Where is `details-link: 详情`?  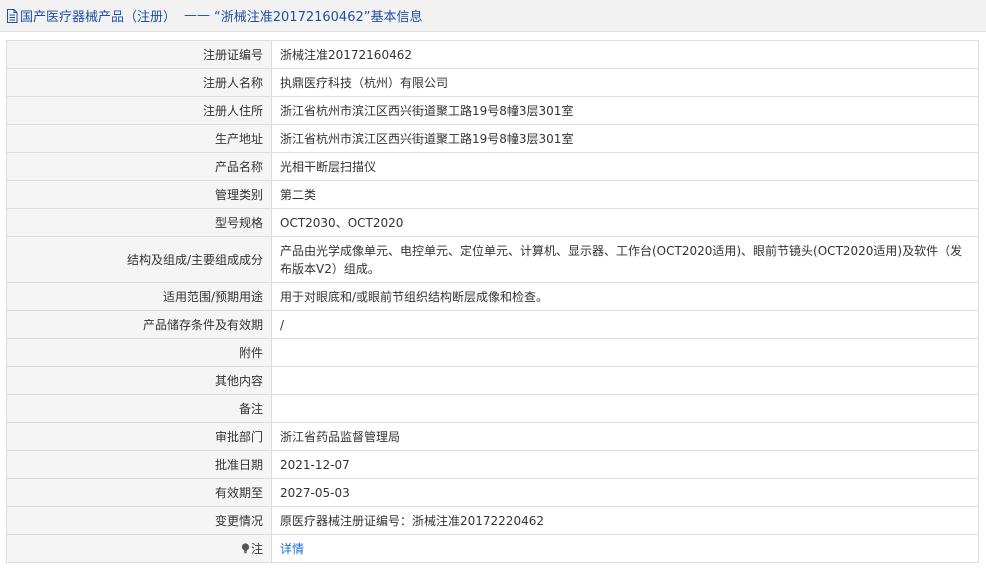 details-link: 详情 is located at coordinates (292, 549).